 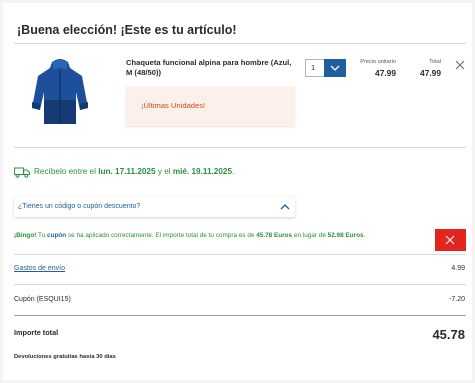 What do you see at coordinates (448, 334) in the screenshot?
I see `total-value: 45.78` at bounding box center [448, 334].